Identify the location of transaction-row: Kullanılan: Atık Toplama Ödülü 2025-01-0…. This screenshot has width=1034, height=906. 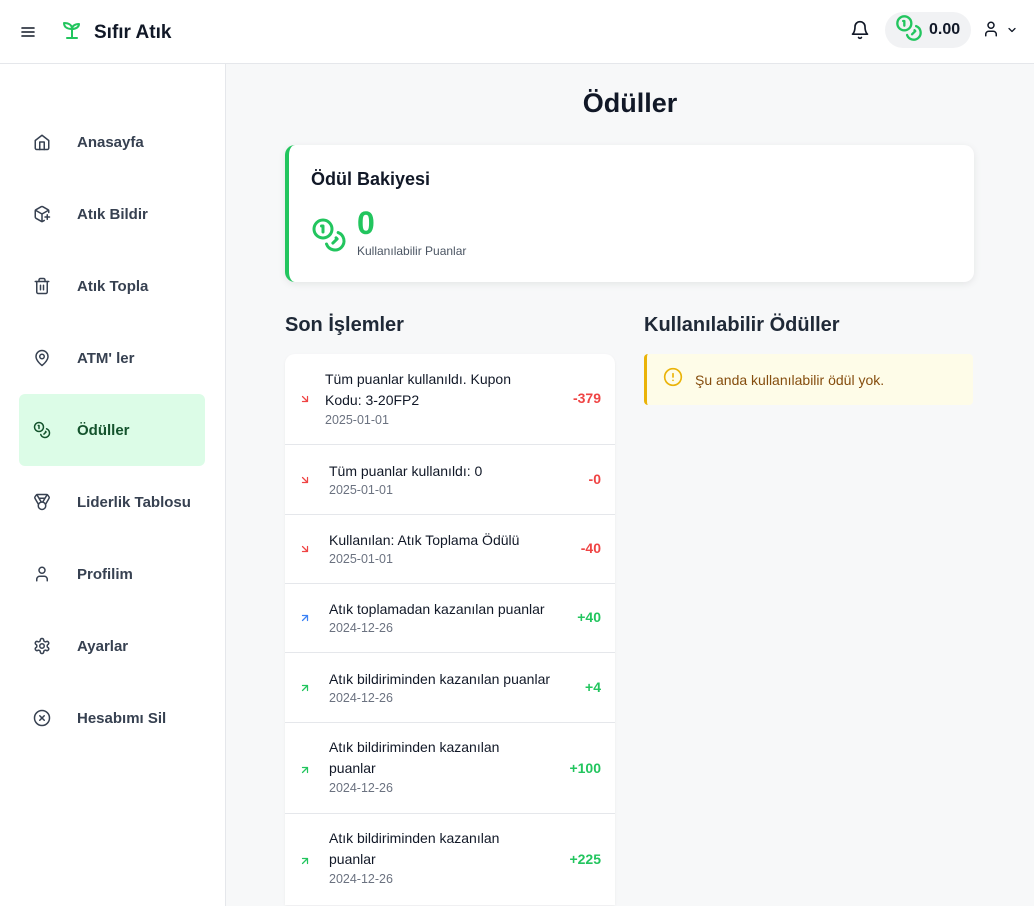
(450, 549).